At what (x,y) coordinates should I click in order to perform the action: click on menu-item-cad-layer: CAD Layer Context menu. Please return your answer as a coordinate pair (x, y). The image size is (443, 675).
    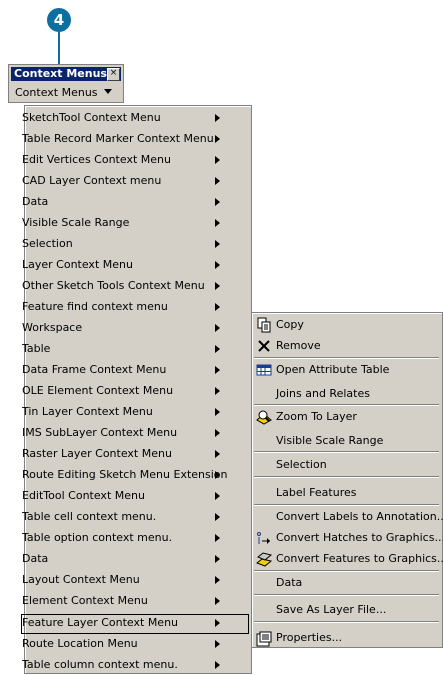
    Looking at the image, I should click on (91, 181).